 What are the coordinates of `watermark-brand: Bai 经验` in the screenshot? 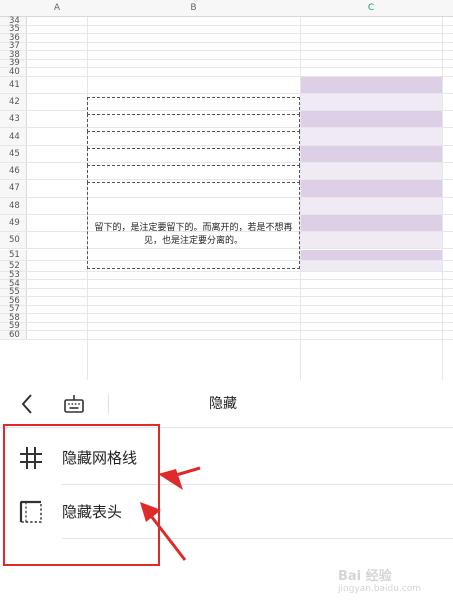 It's located at (365, 576).